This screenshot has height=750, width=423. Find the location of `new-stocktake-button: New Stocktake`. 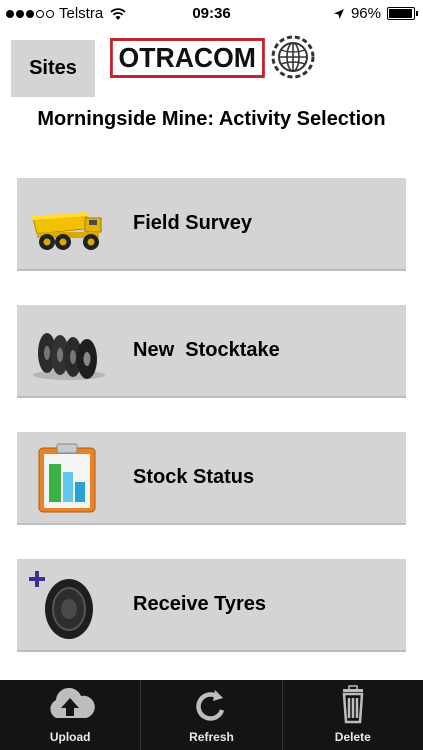

new-stocktake-button: New Stocktake is located at coordinates (211, 350).